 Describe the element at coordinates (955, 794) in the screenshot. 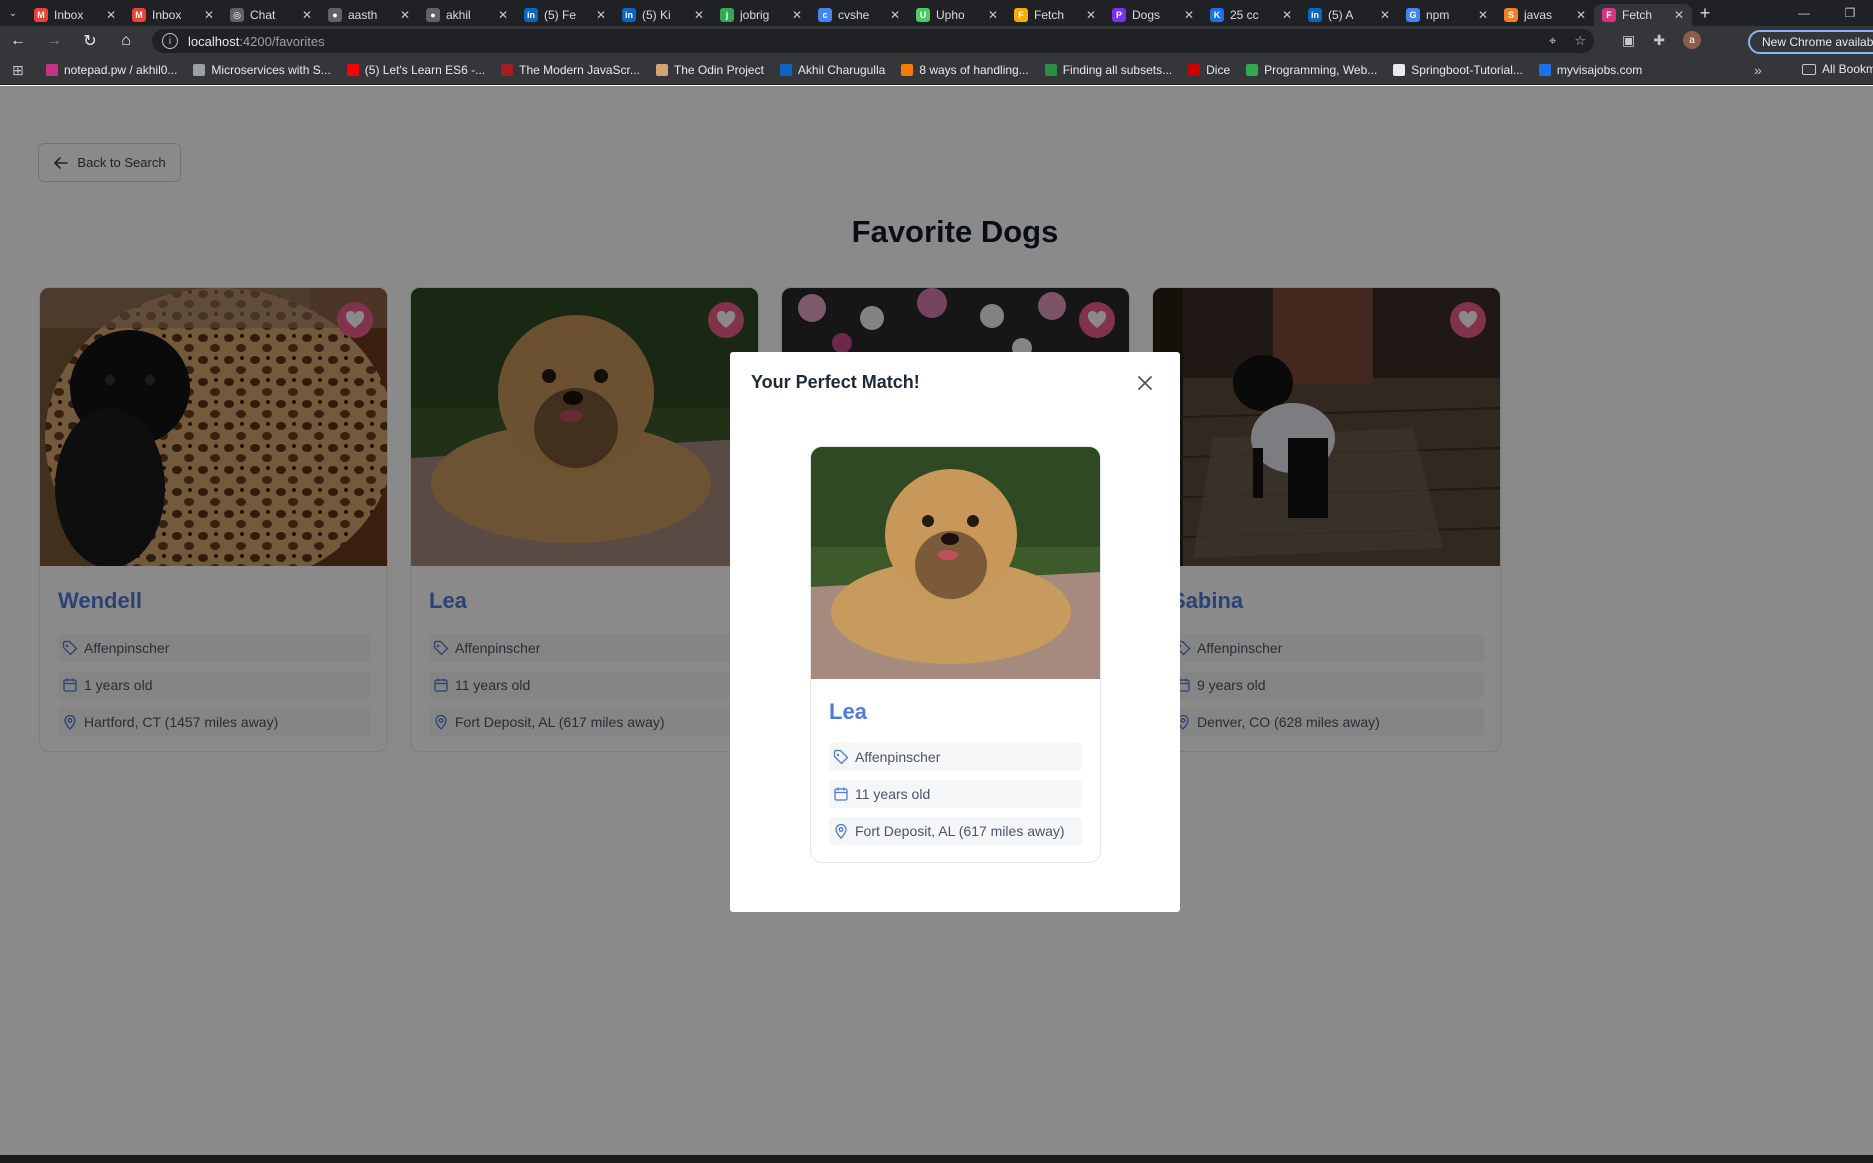

I see `match-age-row: 11 years old` at that location.